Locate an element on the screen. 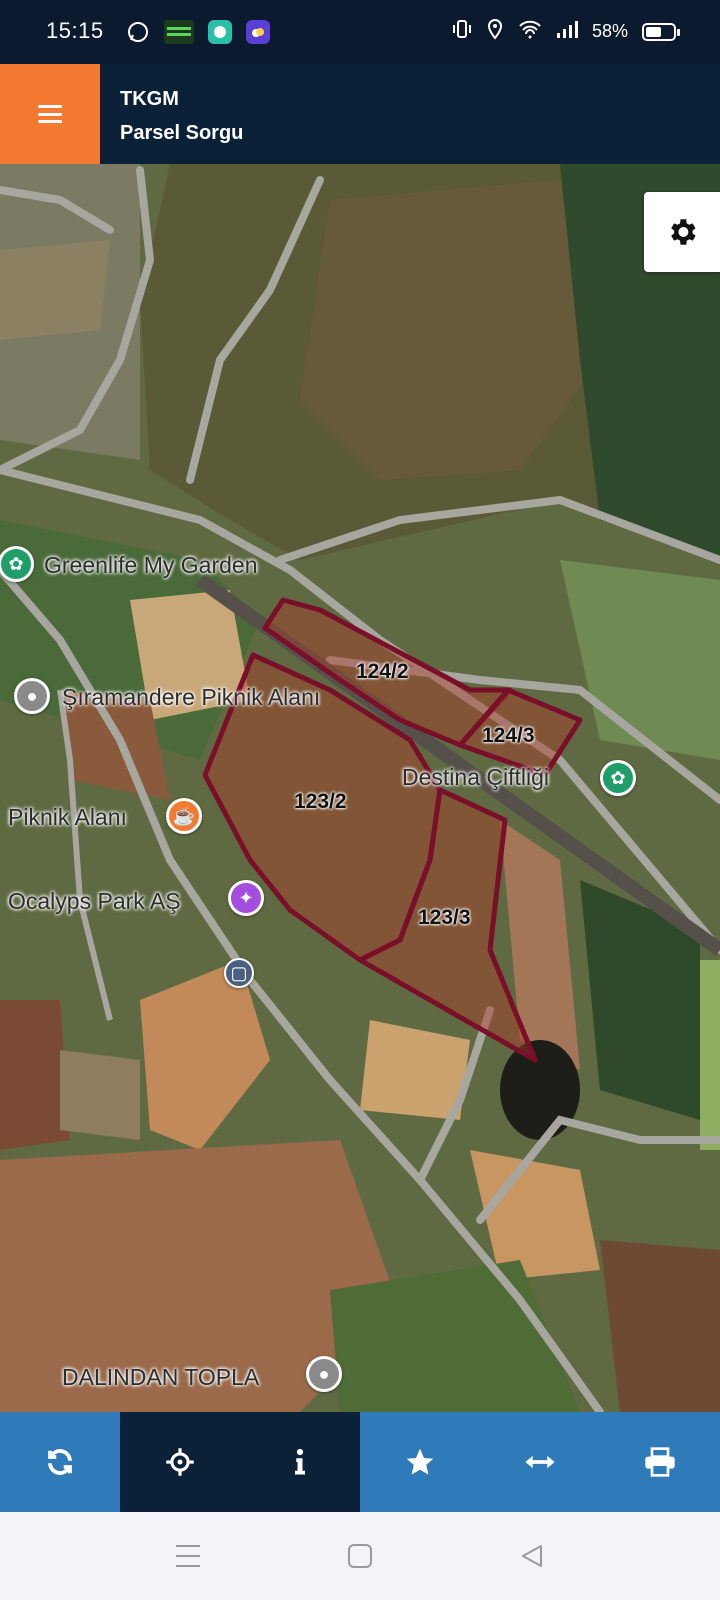  app-subtitle: Parsel Sorgu is located at coordinates (182, 133).